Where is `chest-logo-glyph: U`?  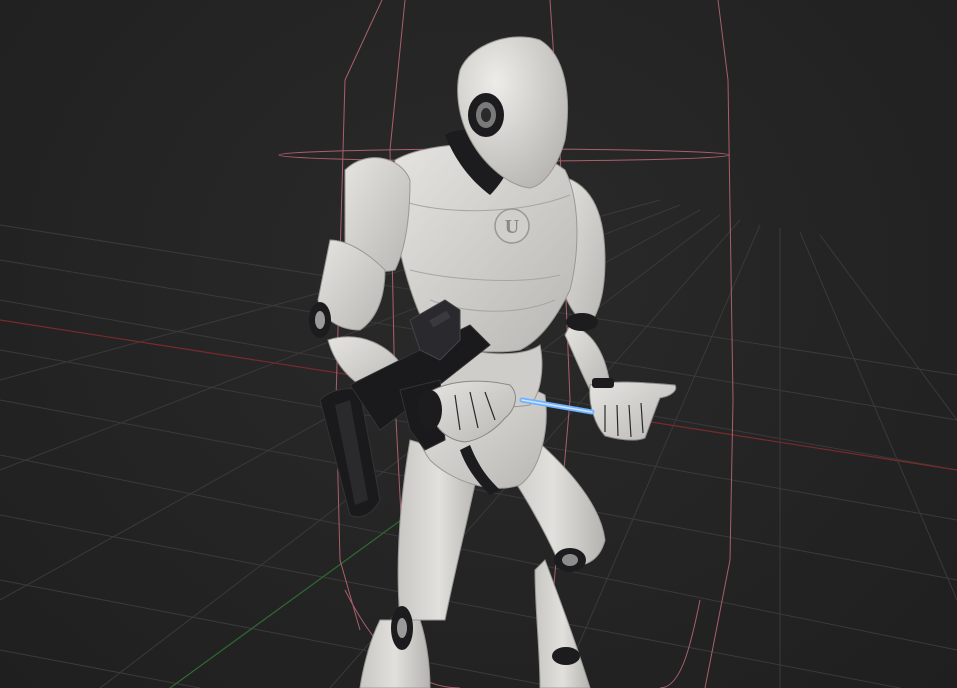
chest-logo-glyph: U is located at coordinates (512, 227).